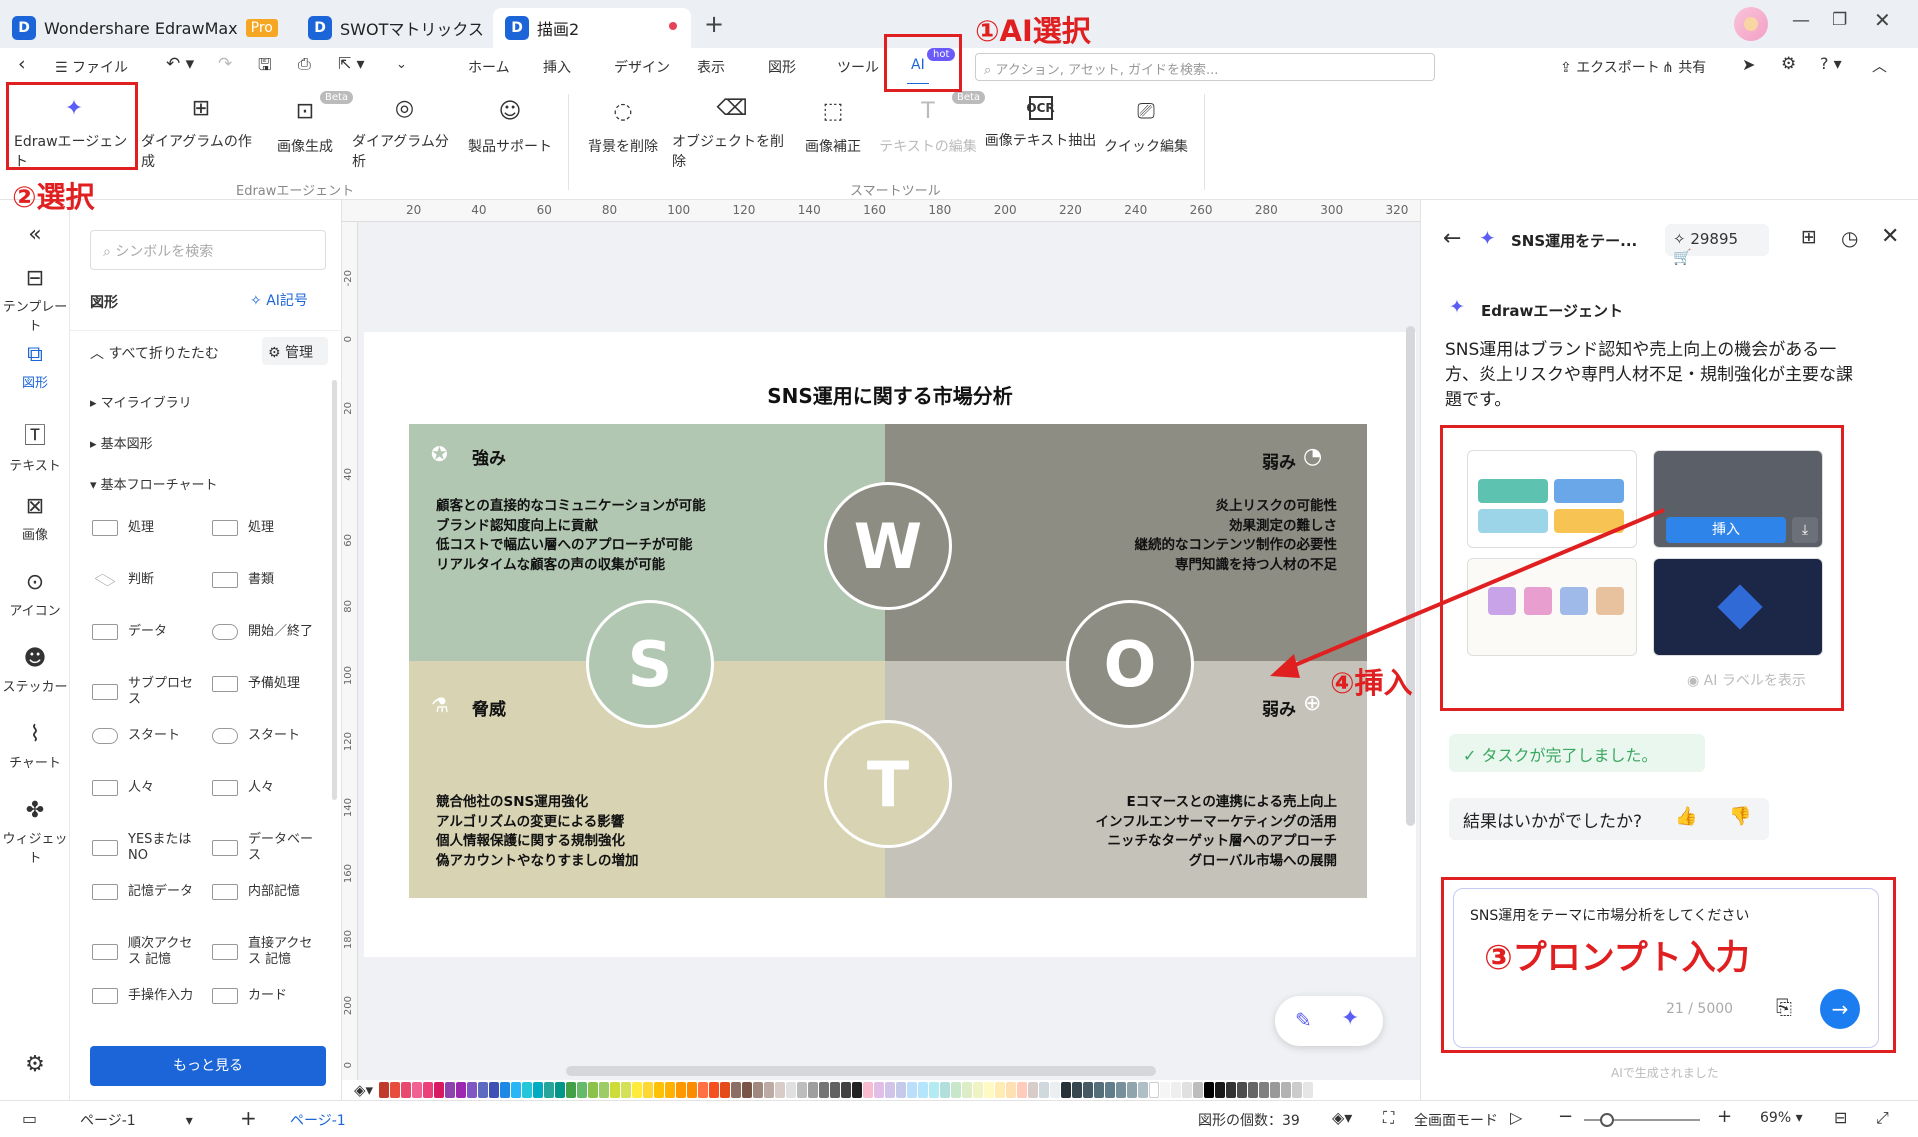 The height and width of the screenshot is (1137, 1918). What do you see at coordinates (318, 1120) in the screenshot?
I see `page-tab: ページ-1` at bounding box center [318, 1120].